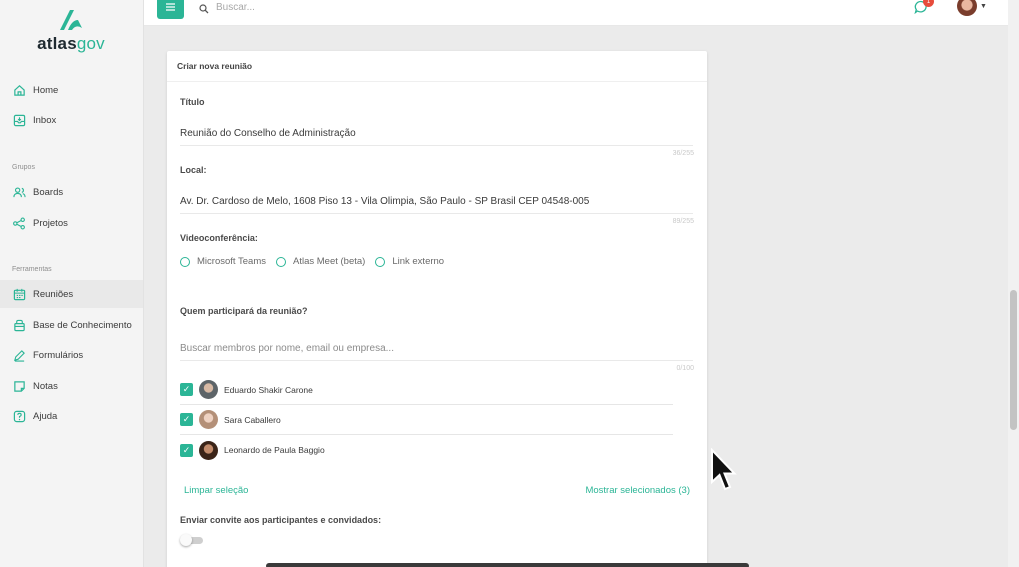  I want to click on title-counter: 36/255, so click(683, 153).